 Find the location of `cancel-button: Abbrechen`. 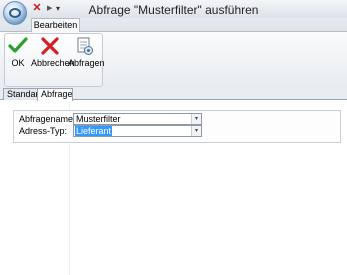

cancel-button: Abbrechen is located at coordinates (53, 52).